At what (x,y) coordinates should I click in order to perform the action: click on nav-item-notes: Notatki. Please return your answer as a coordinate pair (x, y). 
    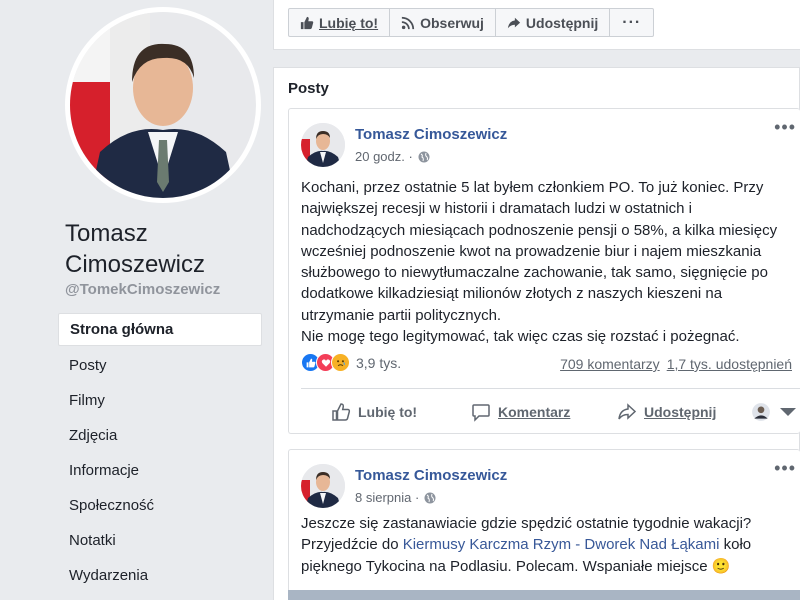
    Looking at the image, I should click on (160, 540).